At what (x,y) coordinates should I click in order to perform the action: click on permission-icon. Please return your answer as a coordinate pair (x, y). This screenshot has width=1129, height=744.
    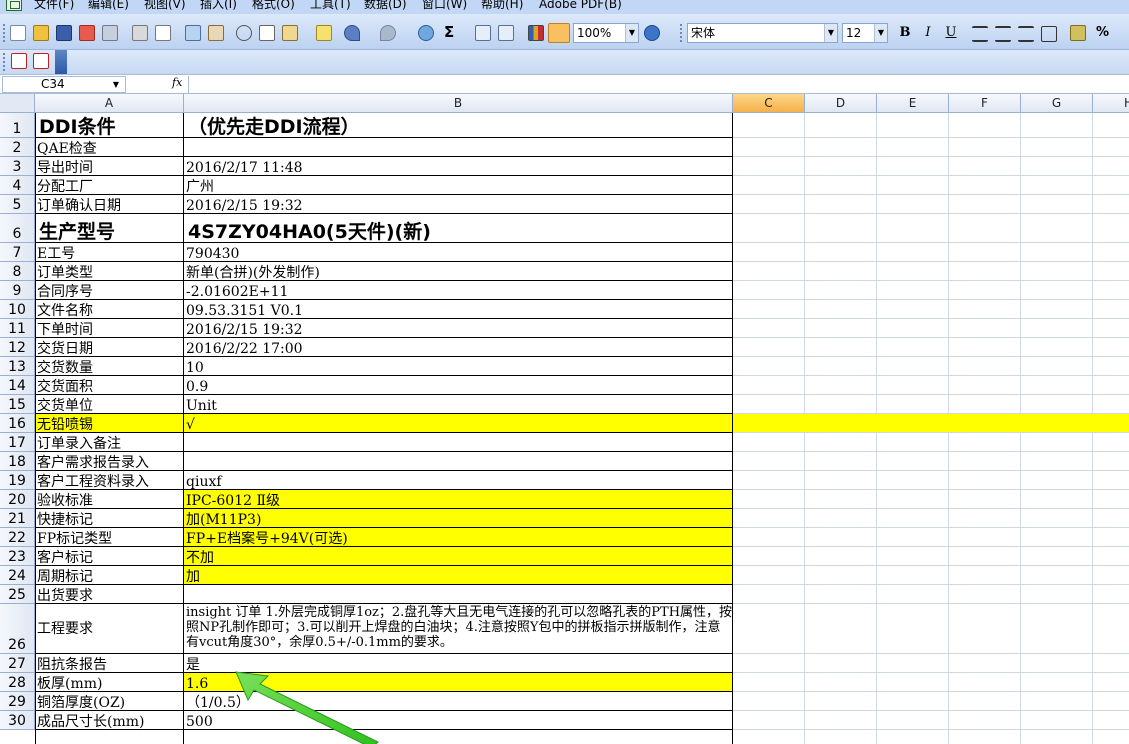
    Looking at the image, I should click on (87, 33).